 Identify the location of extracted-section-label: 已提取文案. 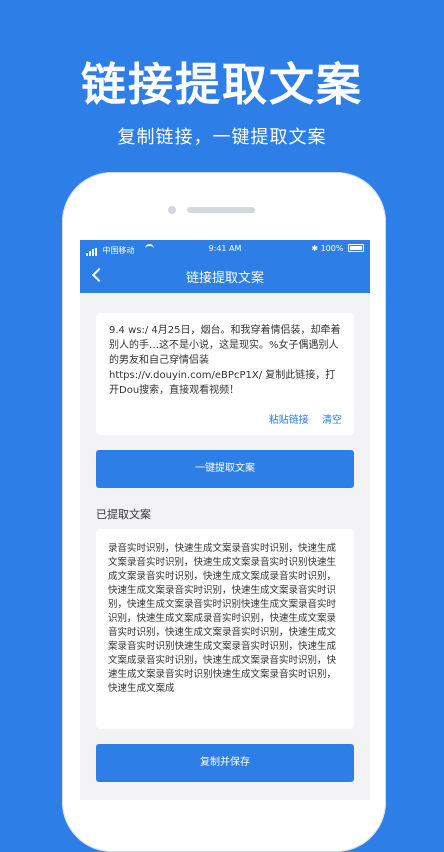
(123, 514).